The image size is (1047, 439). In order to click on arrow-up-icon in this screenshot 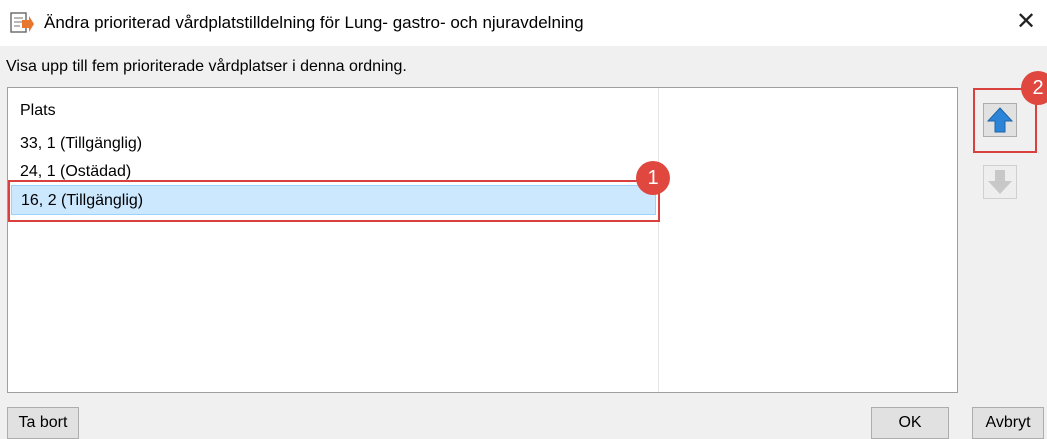, I will do `click(1000, 120)`.